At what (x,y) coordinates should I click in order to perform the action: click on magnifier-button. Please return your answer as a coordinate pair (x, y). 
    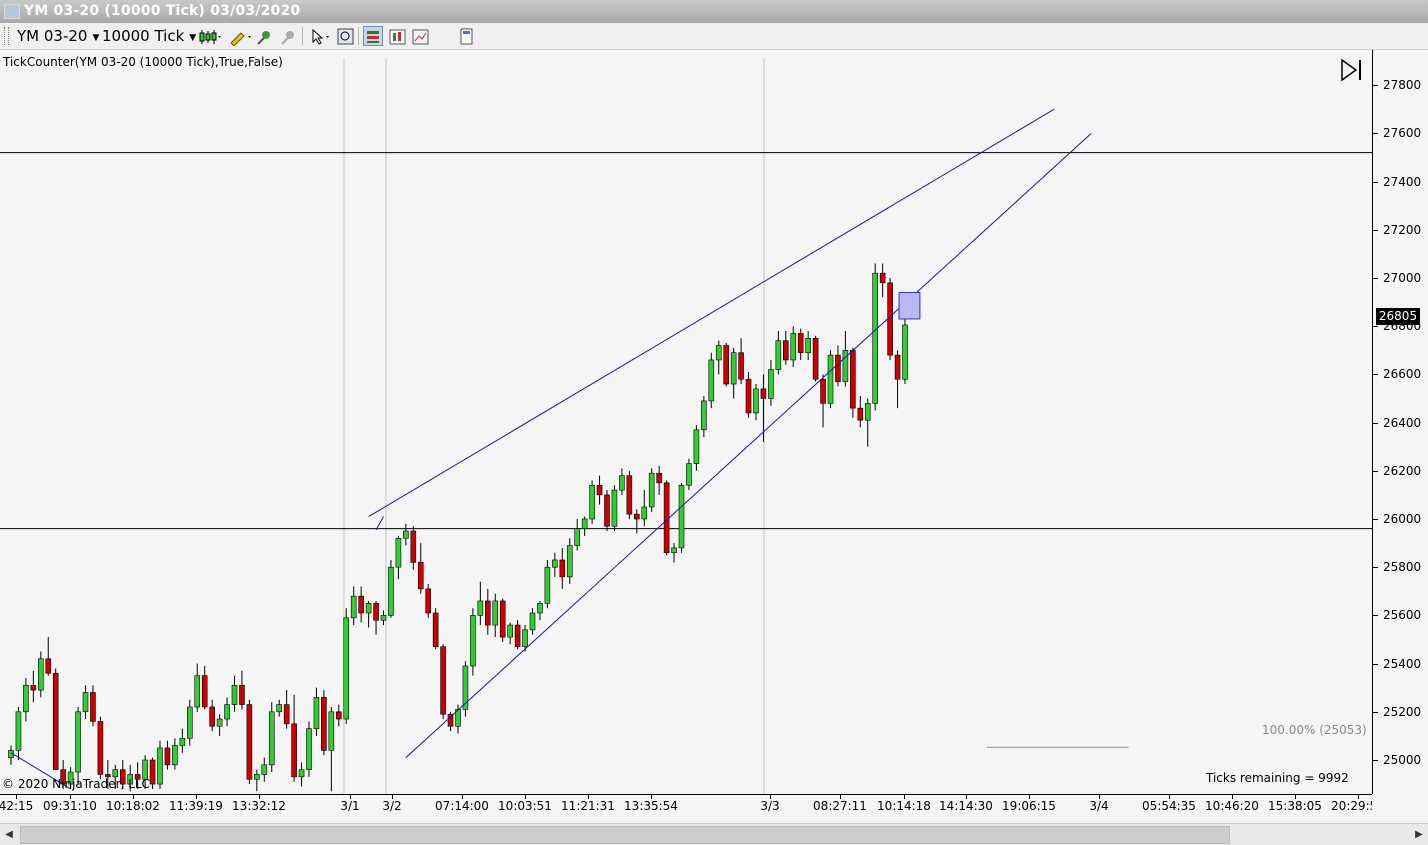
    Looking at the image, I should click on (345, 36).